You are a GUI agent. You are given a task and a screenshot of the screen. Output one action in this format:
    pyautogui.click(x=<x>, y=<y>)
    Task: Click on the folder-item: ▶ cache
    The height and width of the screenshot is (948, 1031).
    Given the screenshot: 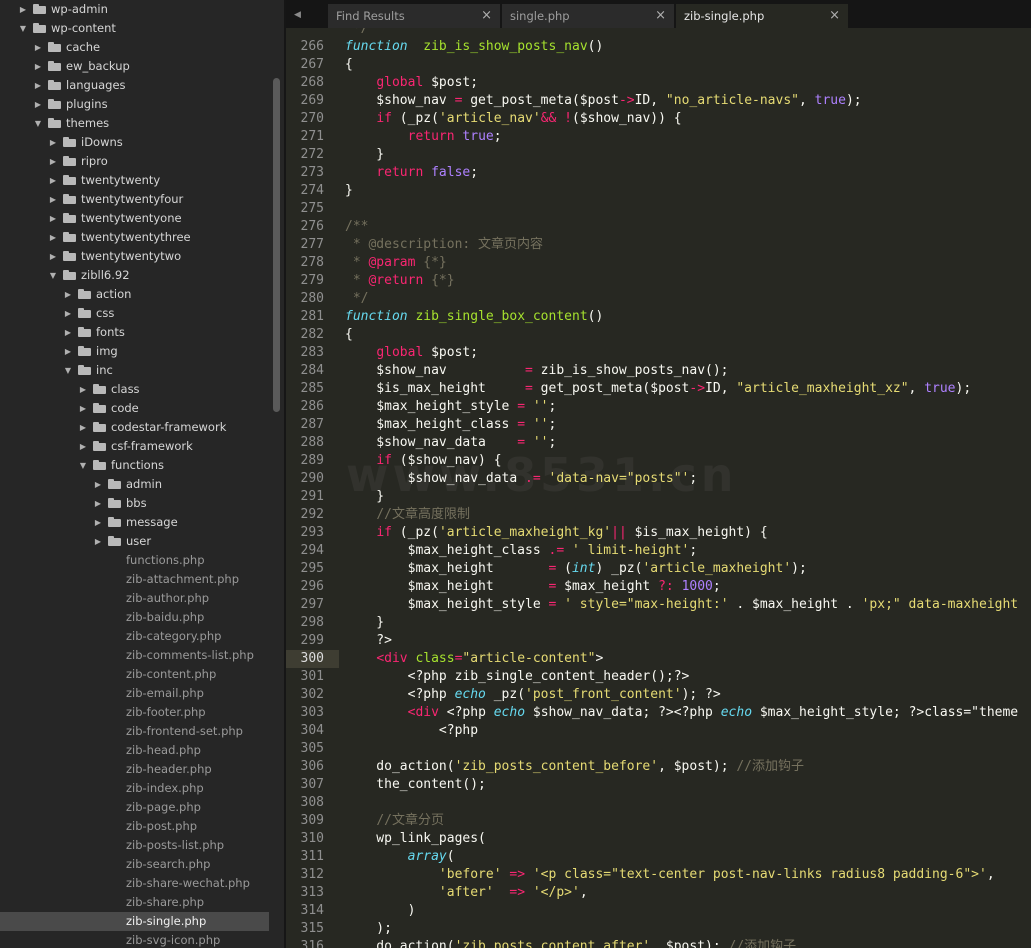 What is the action you would take?
    pyautogui.click(x=135, y=47)
    